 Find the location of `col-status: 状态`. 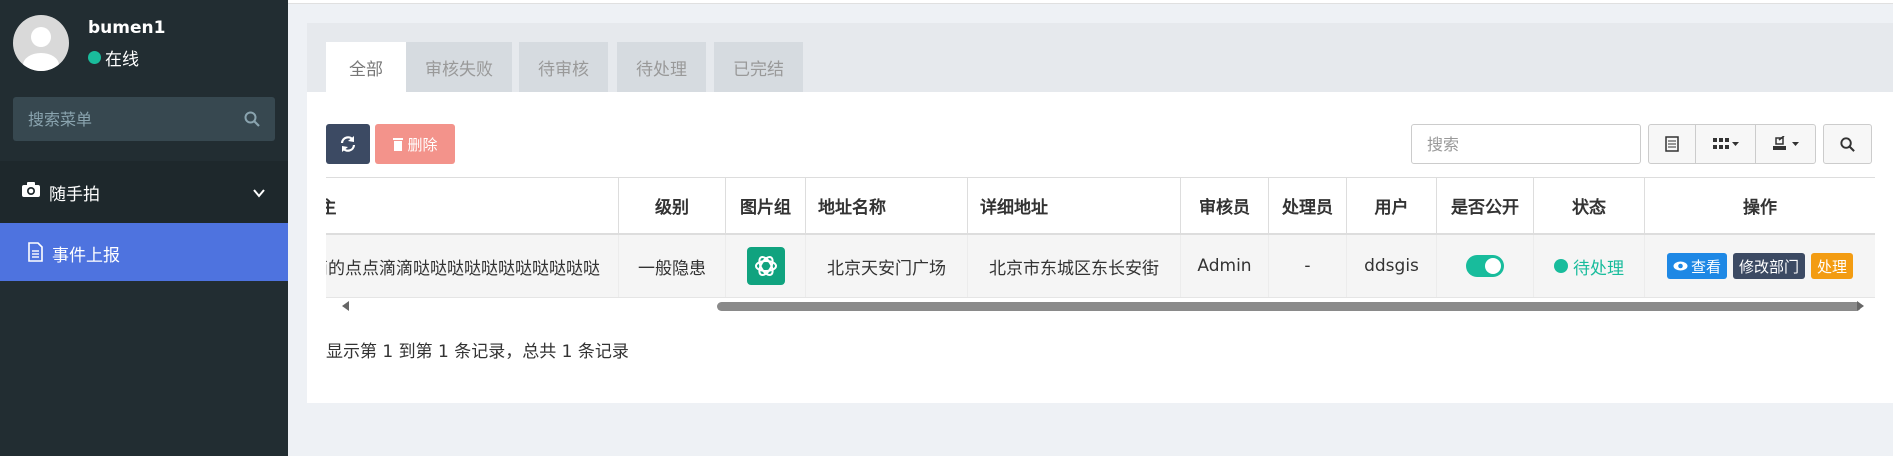

col-status: 状态 is located at coordinates (1588, 205).